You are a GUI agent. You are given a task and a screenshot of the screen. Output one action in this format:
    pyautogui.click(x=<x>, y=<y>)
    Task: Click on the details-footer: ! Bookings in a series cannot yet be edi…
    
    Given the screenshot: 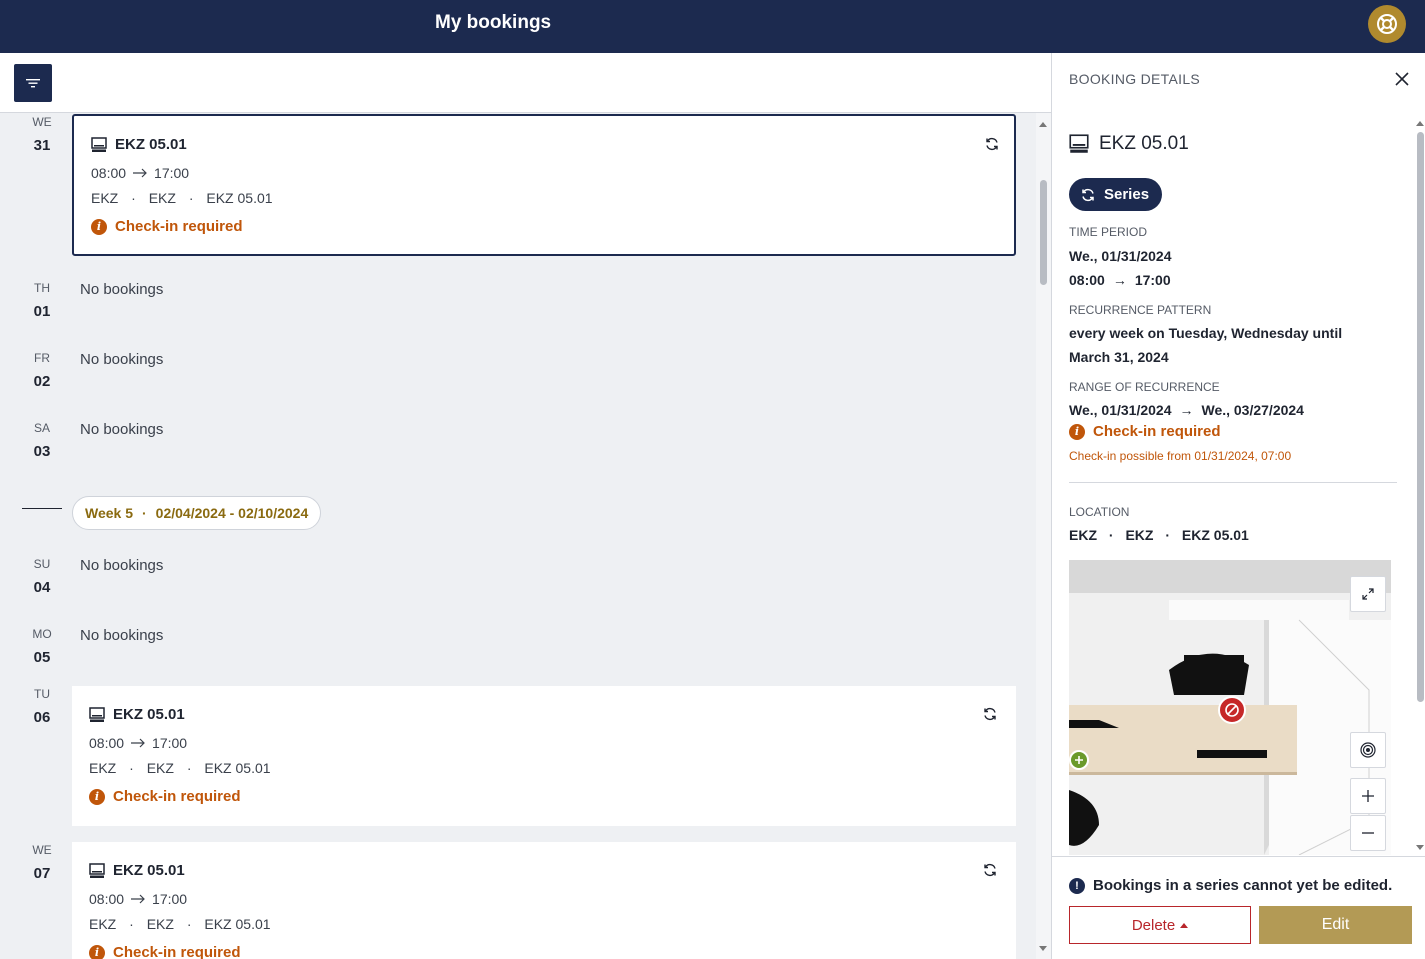 What is the action you would take?
    pyautogui.click(x=1238, y=907)
    